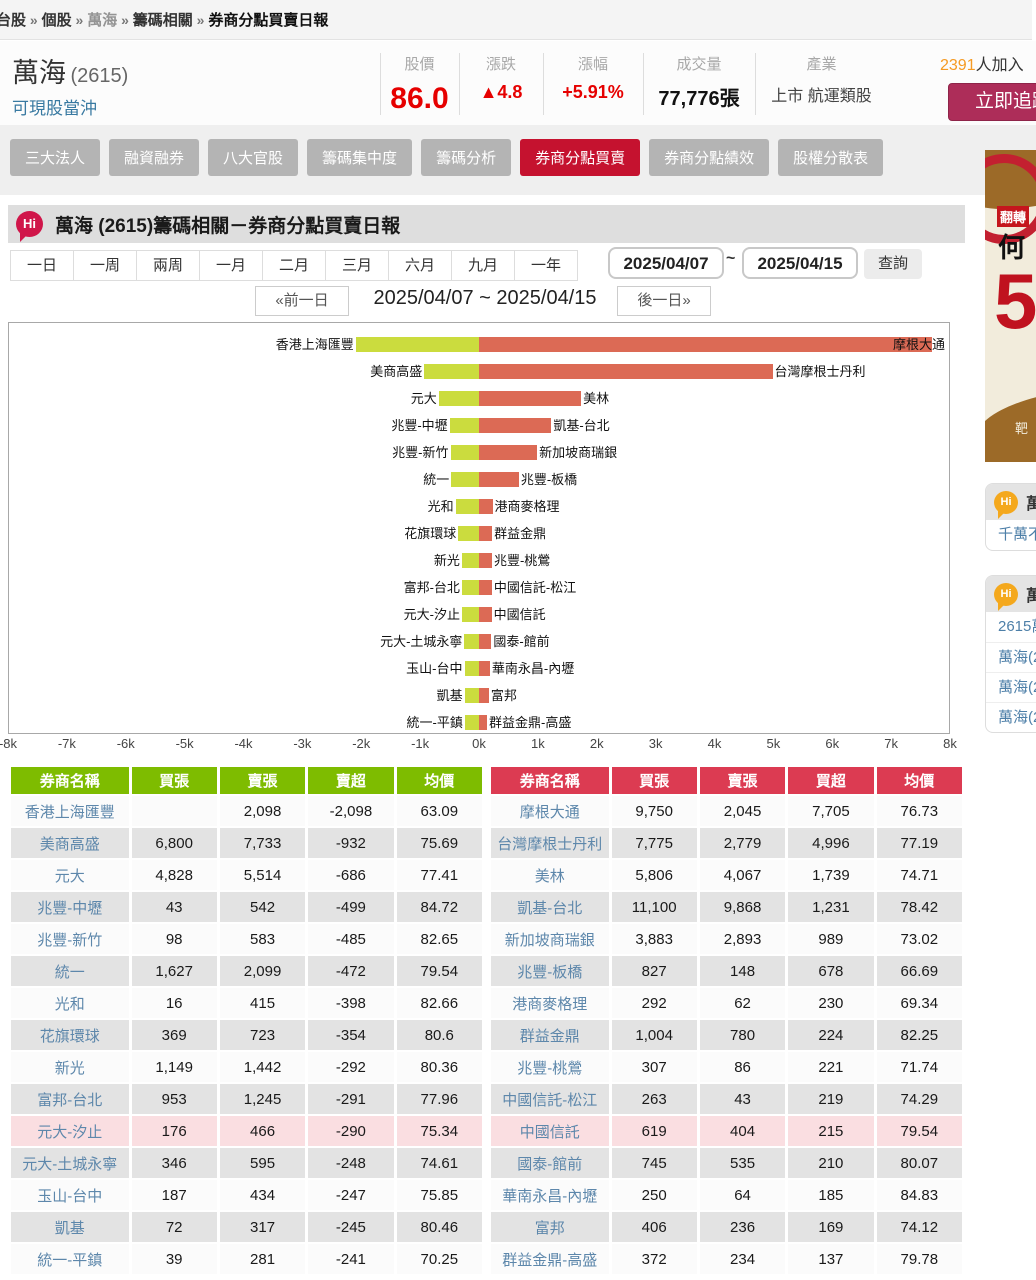  What do you see at coordinates (550, 843) in the screenshot?
I see `broker-link: 台灣摩根士丹利` at bounding box center [550, 843].